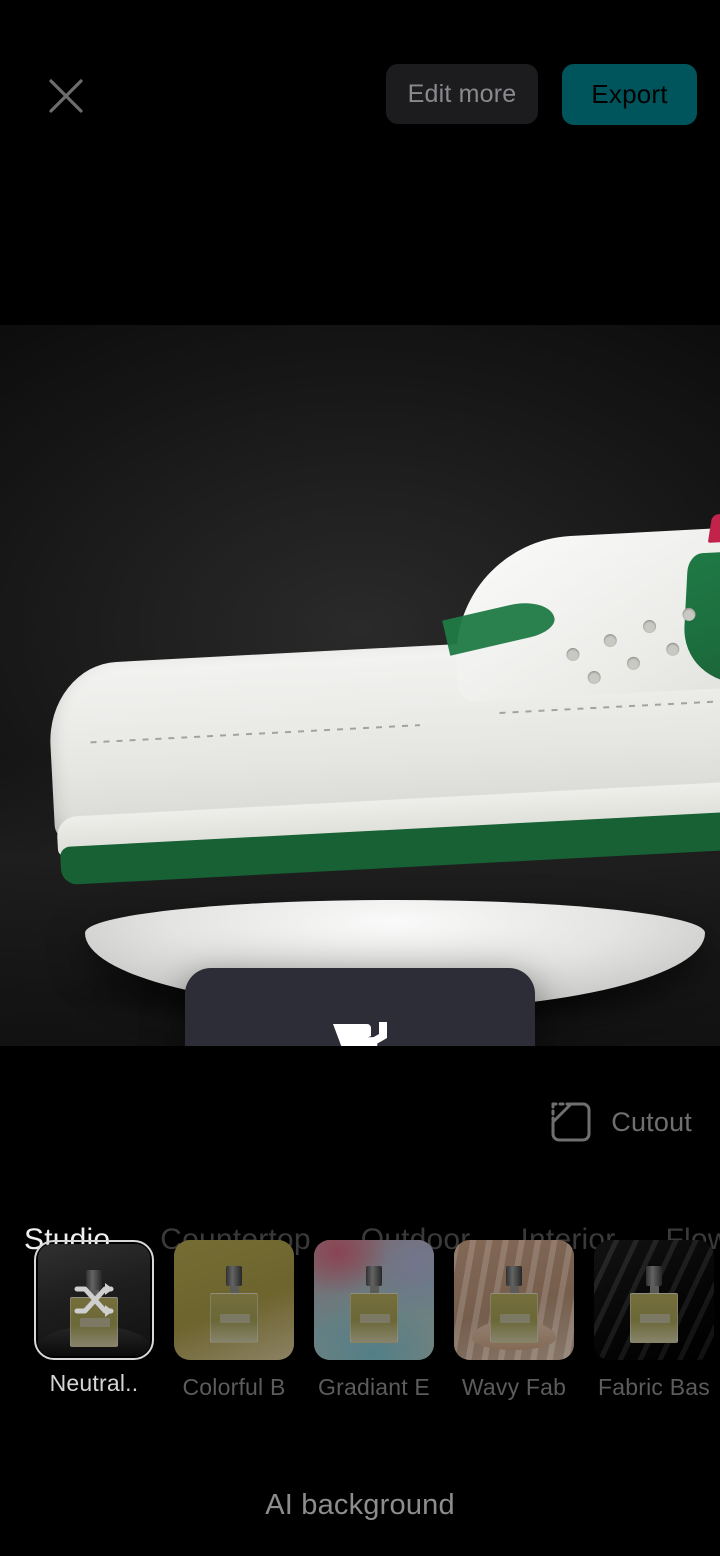 The width and height of the screenshot is (720, 1556). I want to click on cutout-button: Cutout, so click(620, 1122).